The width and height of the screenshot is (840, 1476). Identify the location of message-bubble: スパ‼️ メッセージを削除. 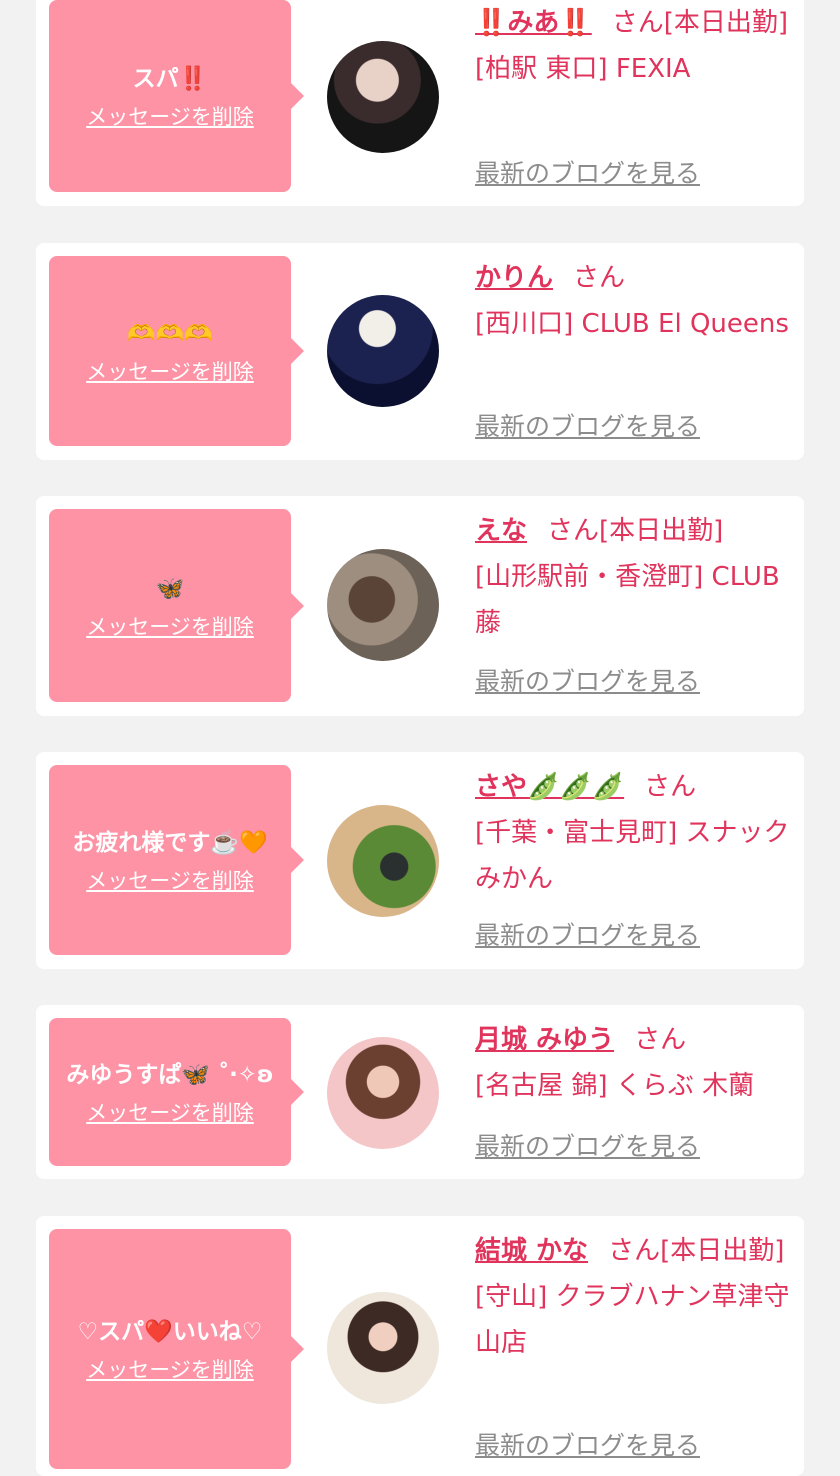
(176, 96).